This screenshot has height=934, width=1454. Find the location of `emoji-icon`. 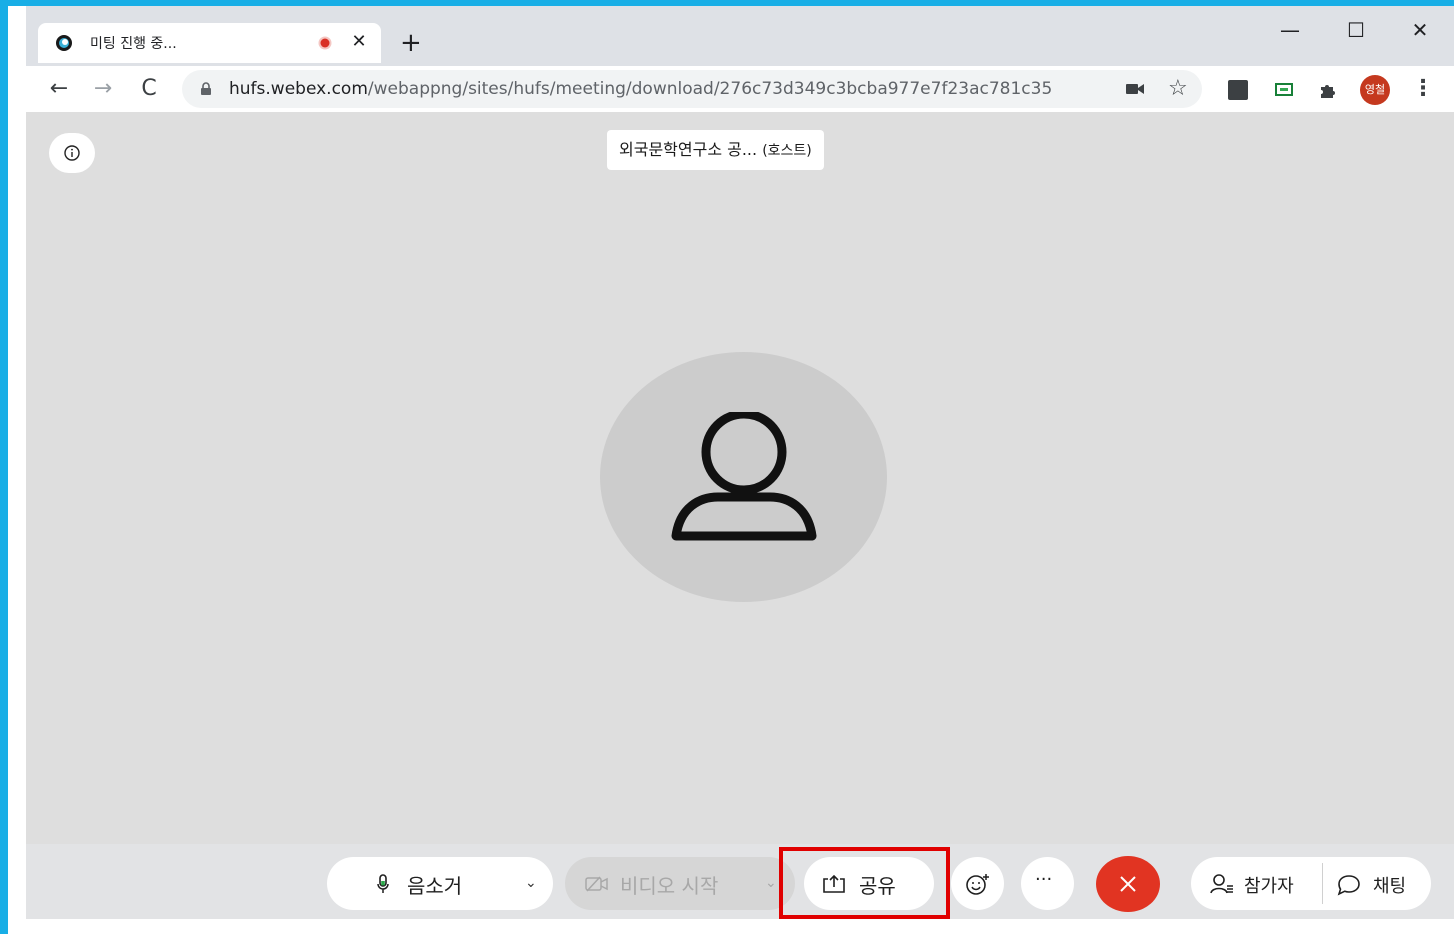

emoji-icon is located at coordinates (977, 884).